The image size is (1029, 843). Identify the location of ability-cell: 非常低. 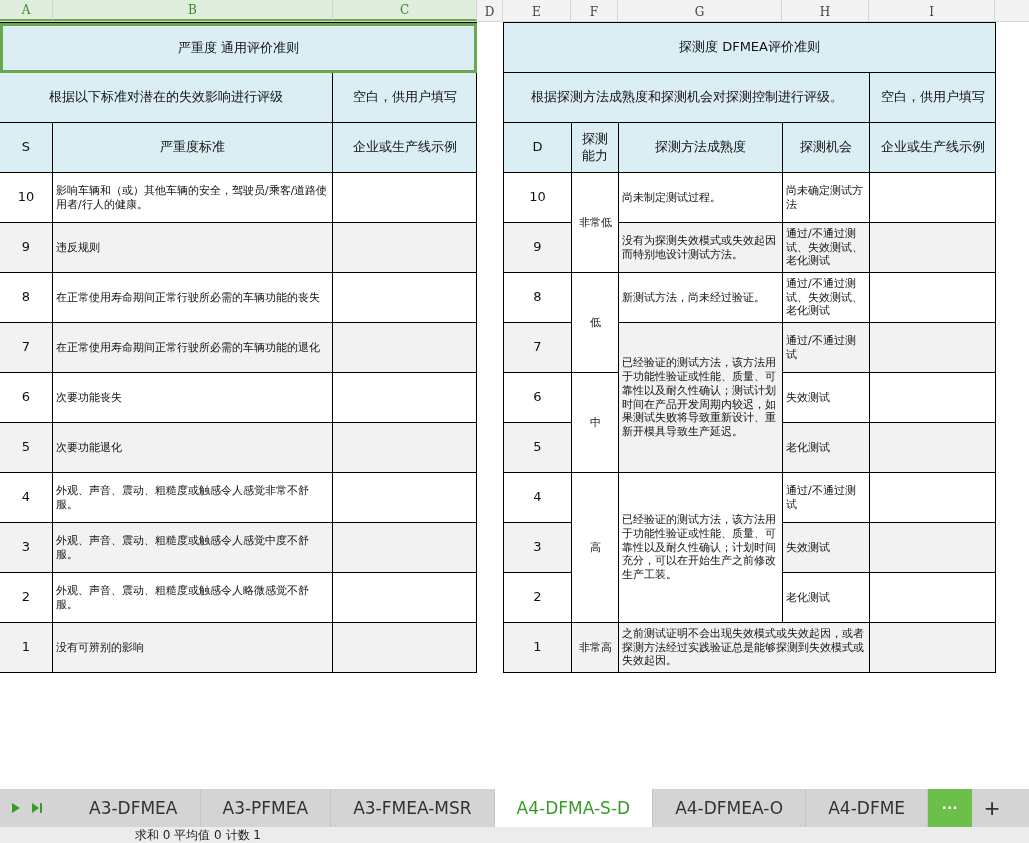
(595, 223).